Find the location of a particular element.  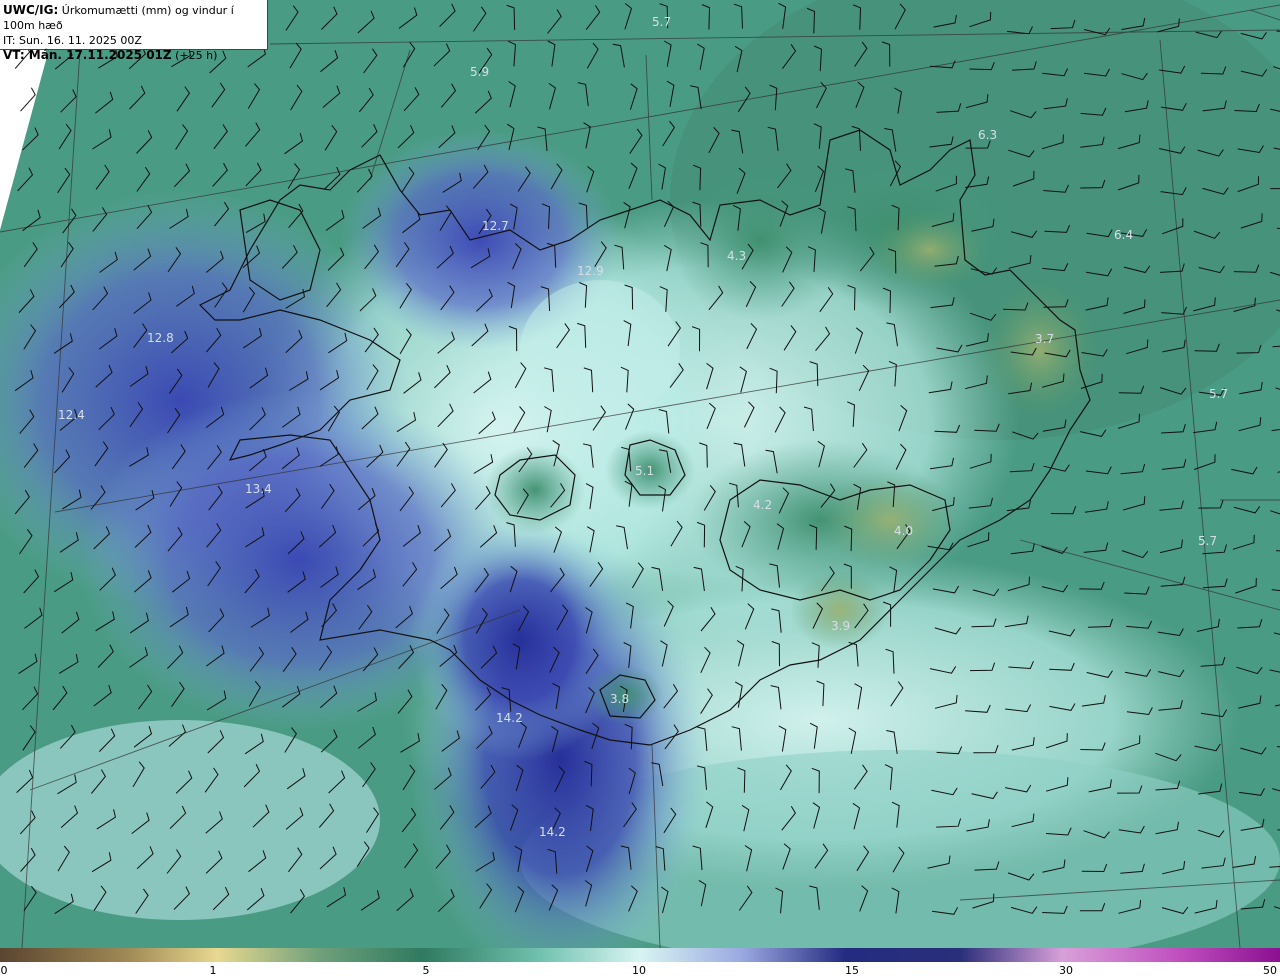

colorbar-tick: 10 is located at coordinates (639, 970).